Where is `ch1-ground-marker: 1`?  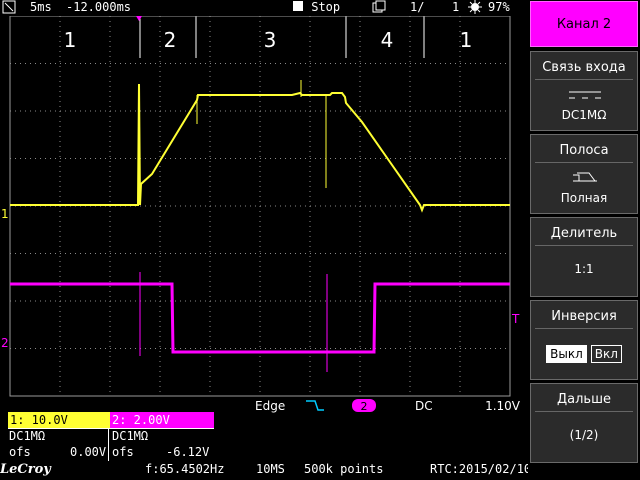 ch1-ground-marker: 1 is located at coordinates (5, 214).